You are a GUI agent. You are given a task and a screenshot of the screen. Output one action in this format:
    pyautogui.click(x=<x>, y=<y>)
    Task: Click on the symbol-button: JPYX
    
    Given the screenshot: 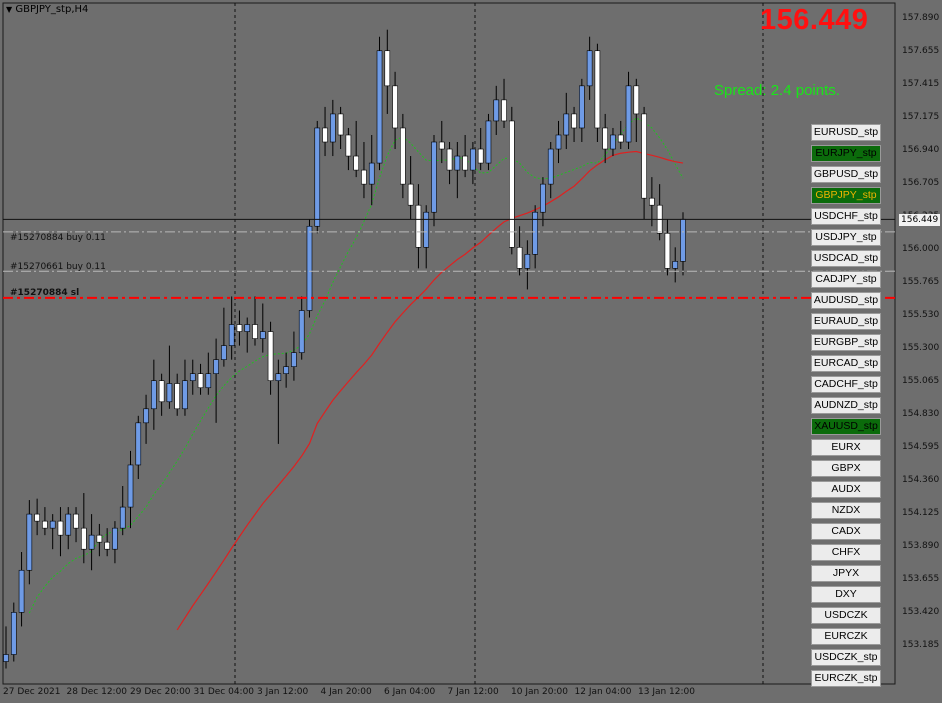 What is the action you would take?
    pyautogui.click(x=846, y=573)
    